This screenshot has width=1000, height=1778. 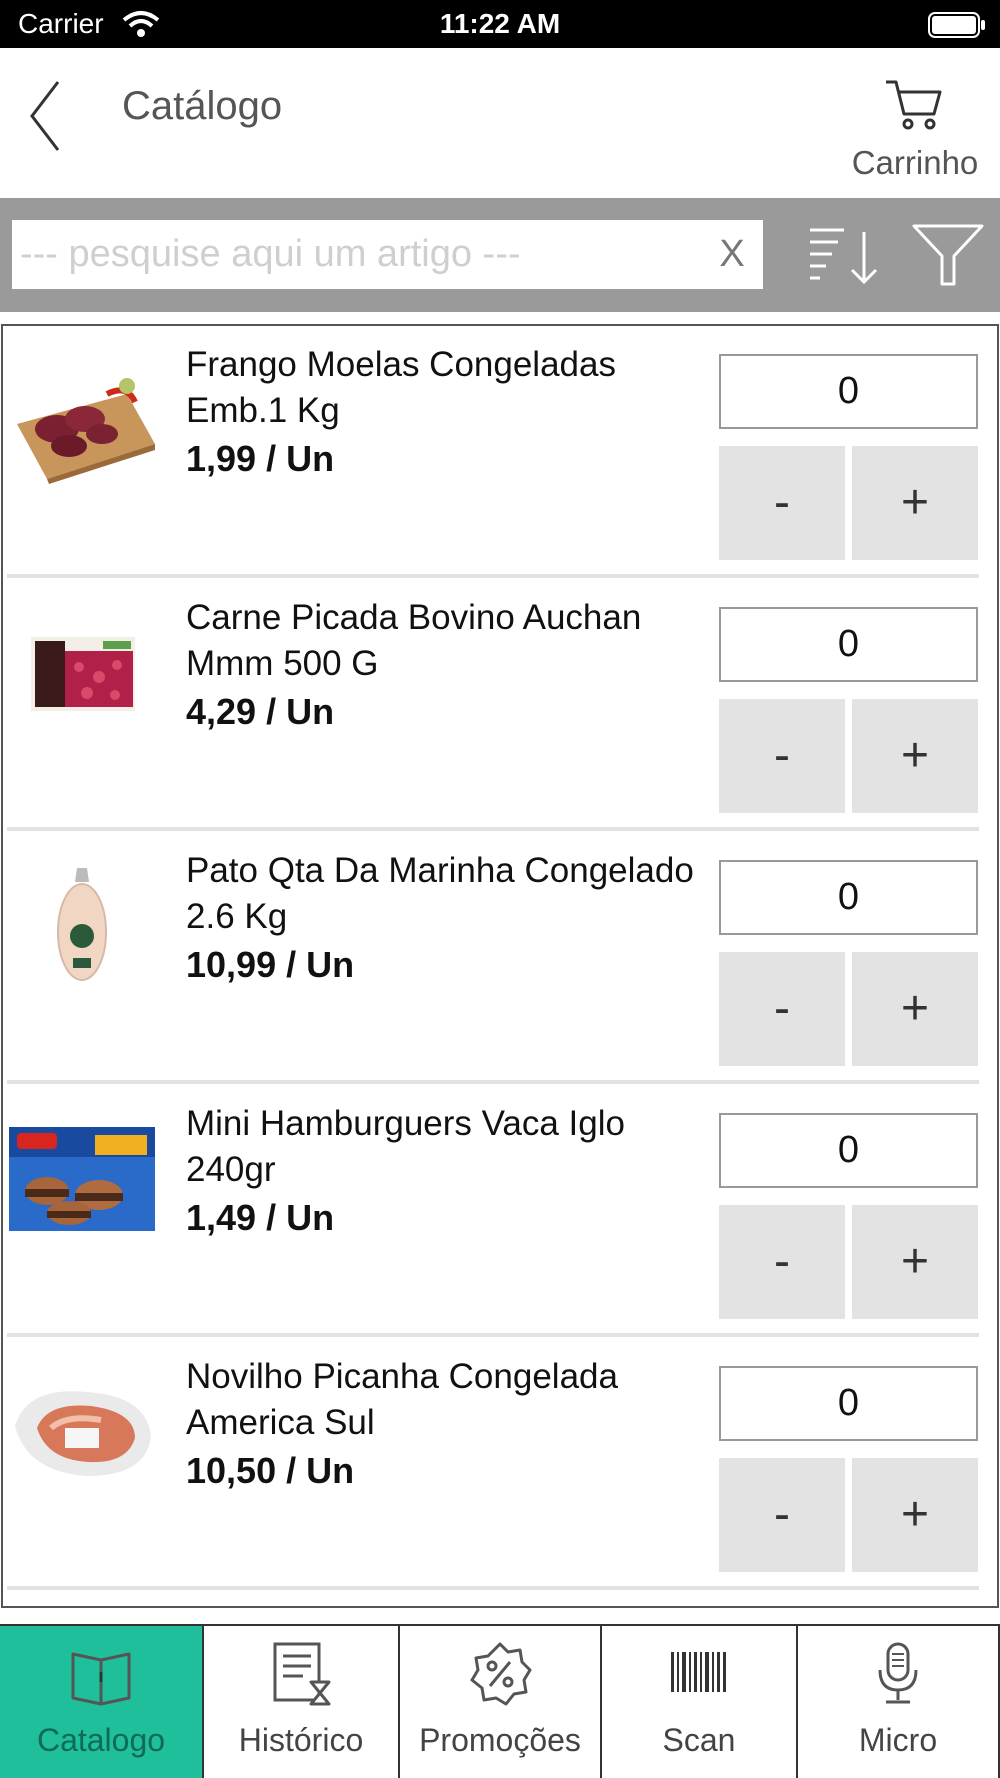 I want to click on tab-scan: Scan, so click(x=698, y=1702).